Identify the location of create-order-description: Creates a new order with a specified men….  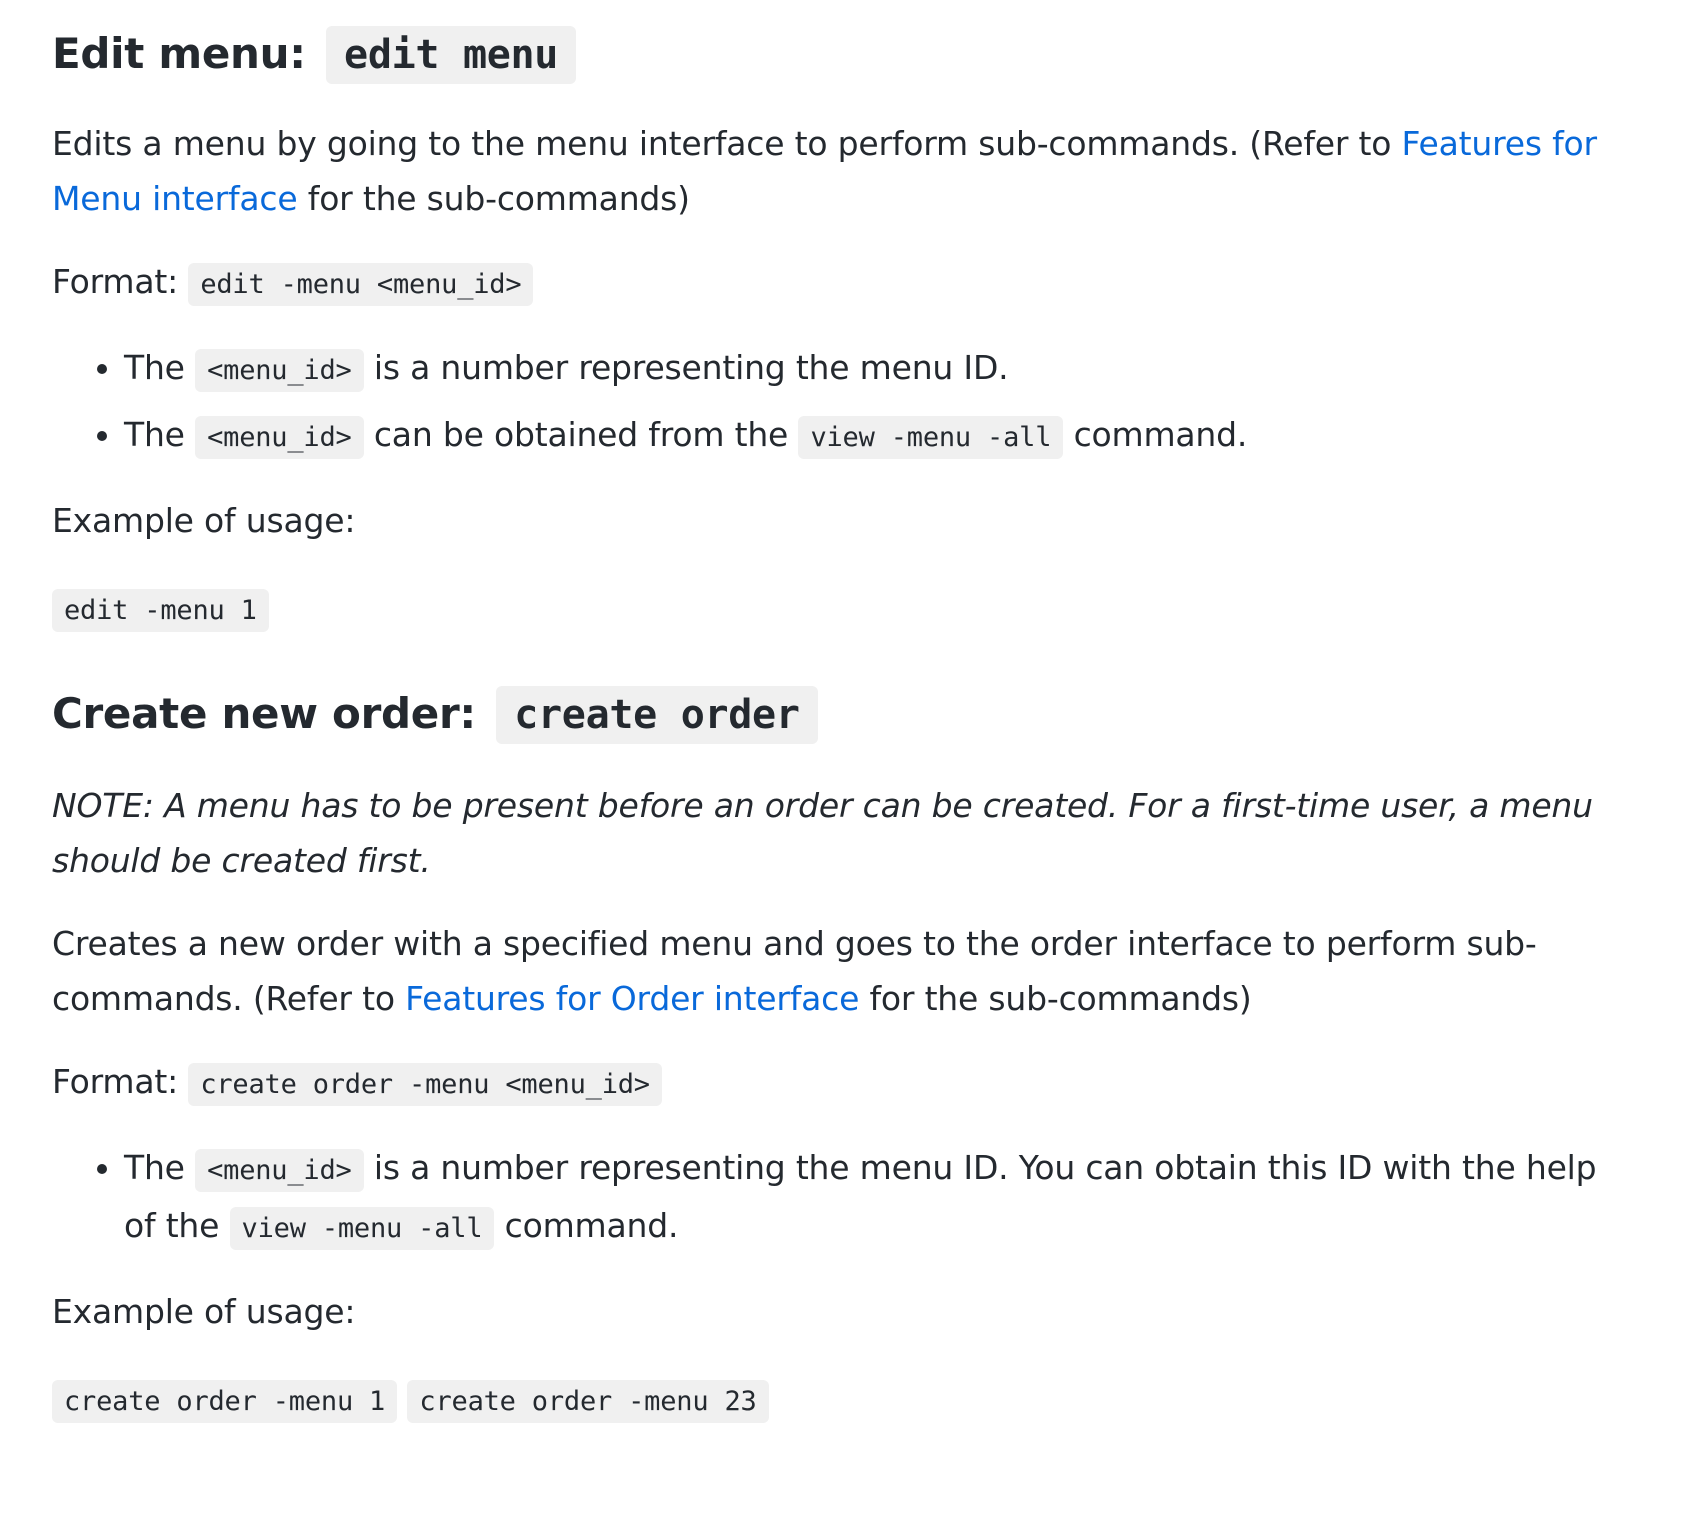
(837, 971).